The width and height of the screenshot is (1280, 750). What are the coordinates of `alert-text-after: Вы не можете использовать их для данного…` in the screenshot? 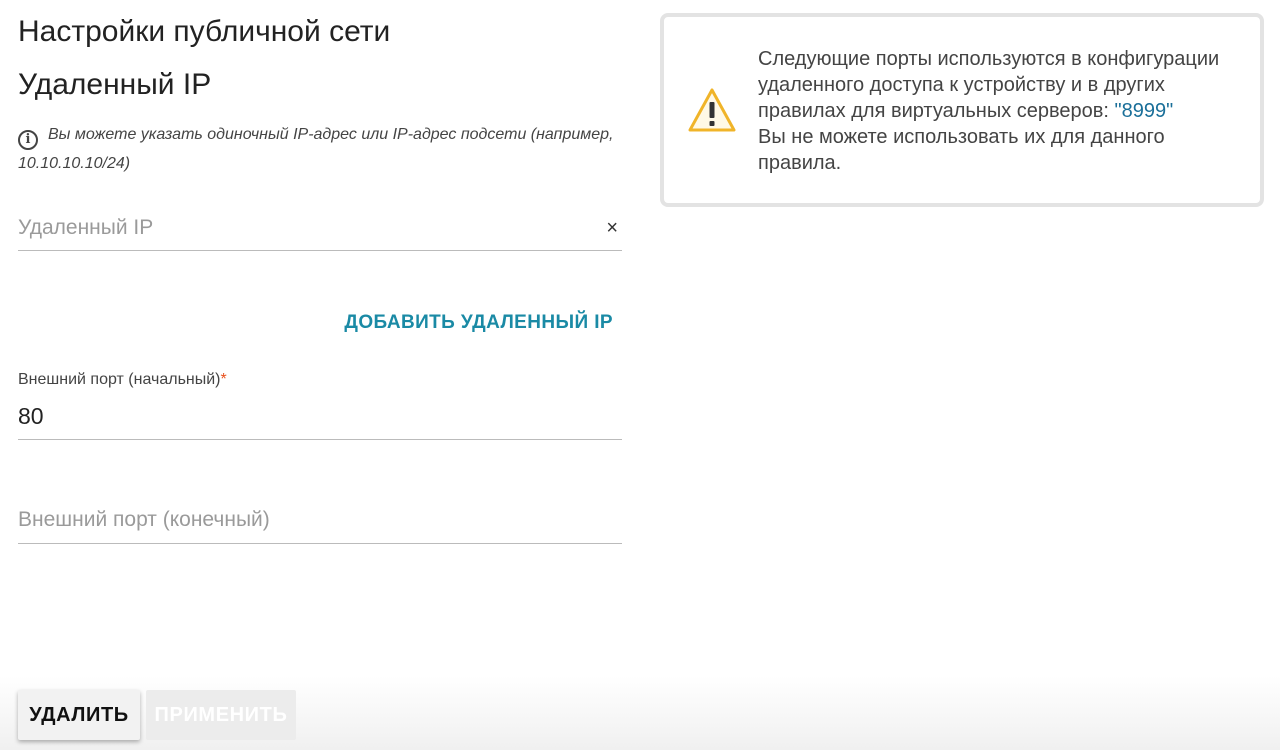 It's located at (961, 150).